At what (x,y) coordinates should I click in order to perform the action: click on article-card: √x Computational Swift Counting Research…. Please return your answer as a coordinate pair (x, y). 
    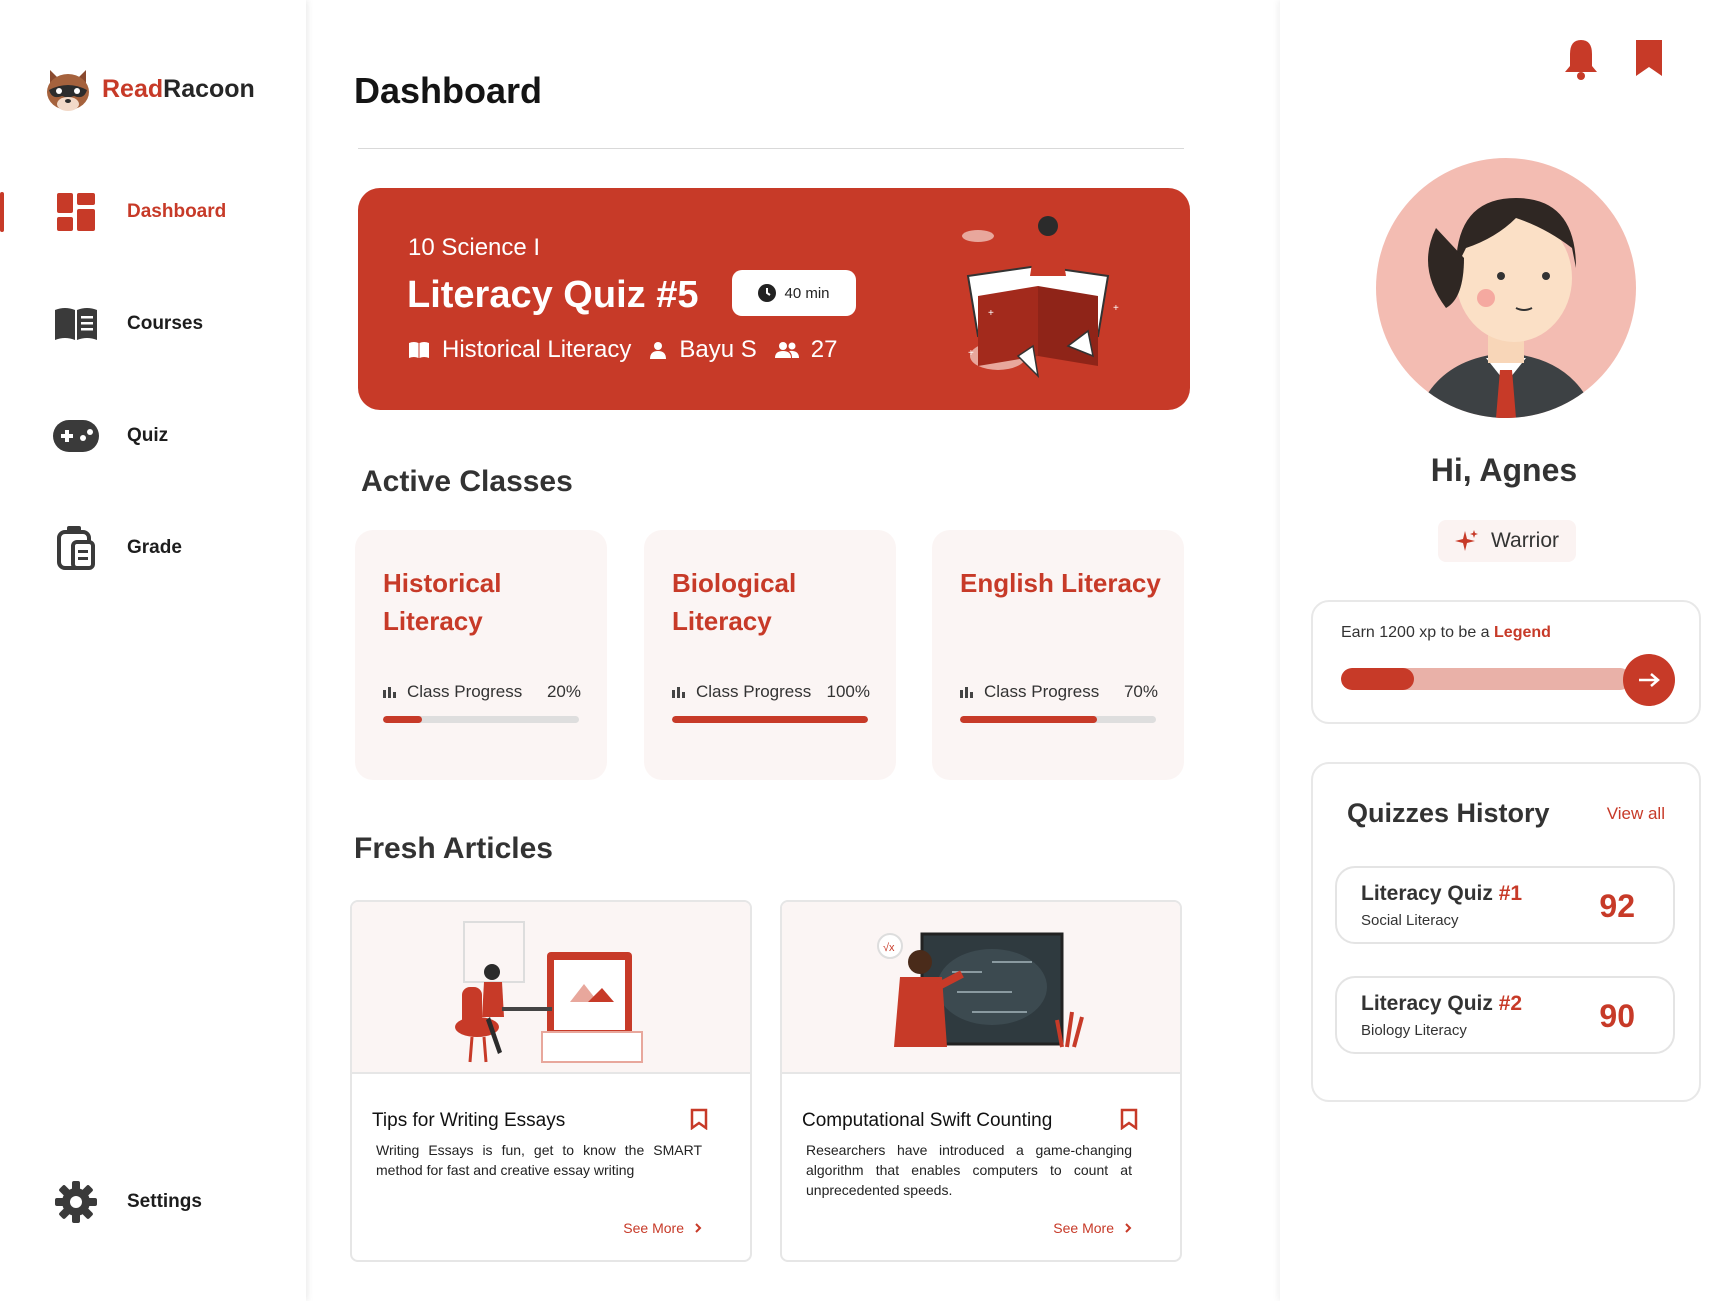
    Looking at the image, I should click on (981, 1081).